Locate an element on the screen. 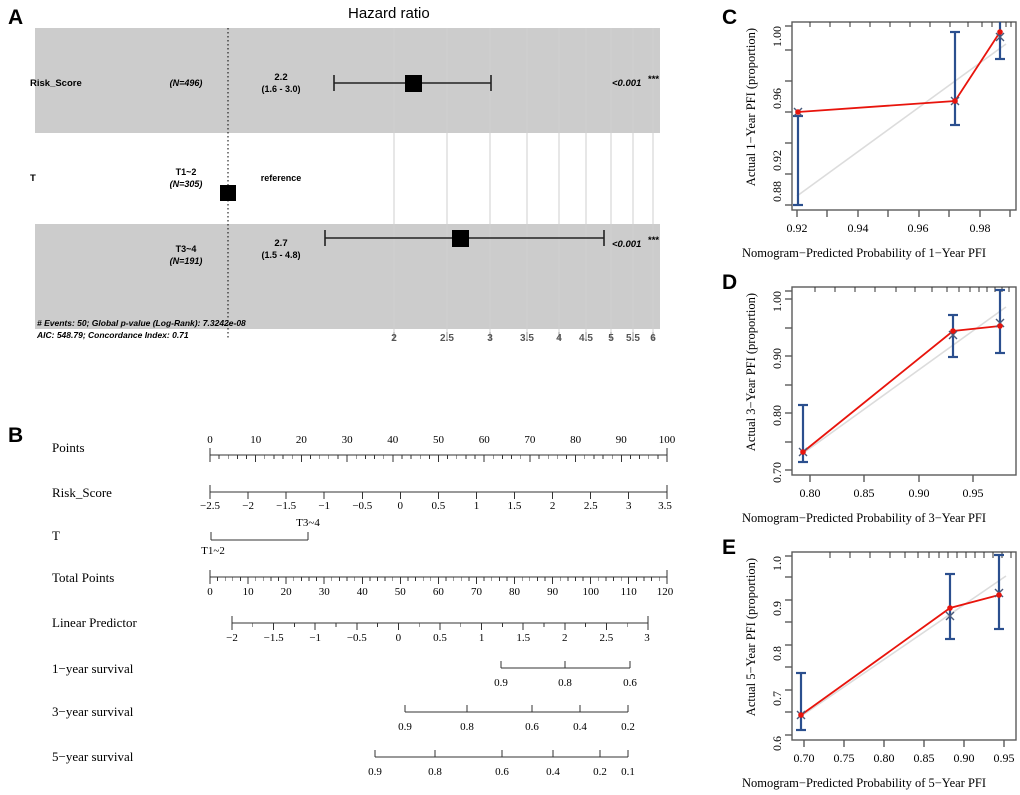 This screenshot has height=795, width=1020. panelc-ytick-0.92: 0.92 is located at coordinates (777, 160).